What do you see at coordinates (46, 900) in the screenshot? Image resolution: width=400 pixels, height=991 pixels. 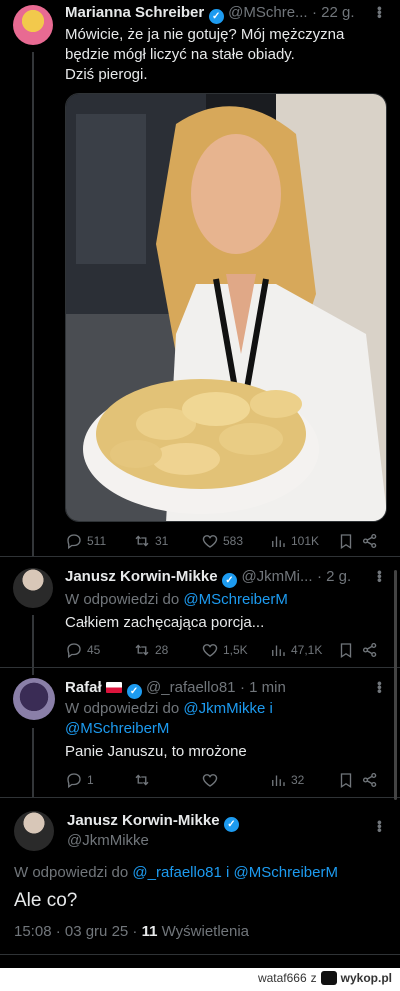 I see `tweet-text: Ale co?` at bounding box center [46, 900].